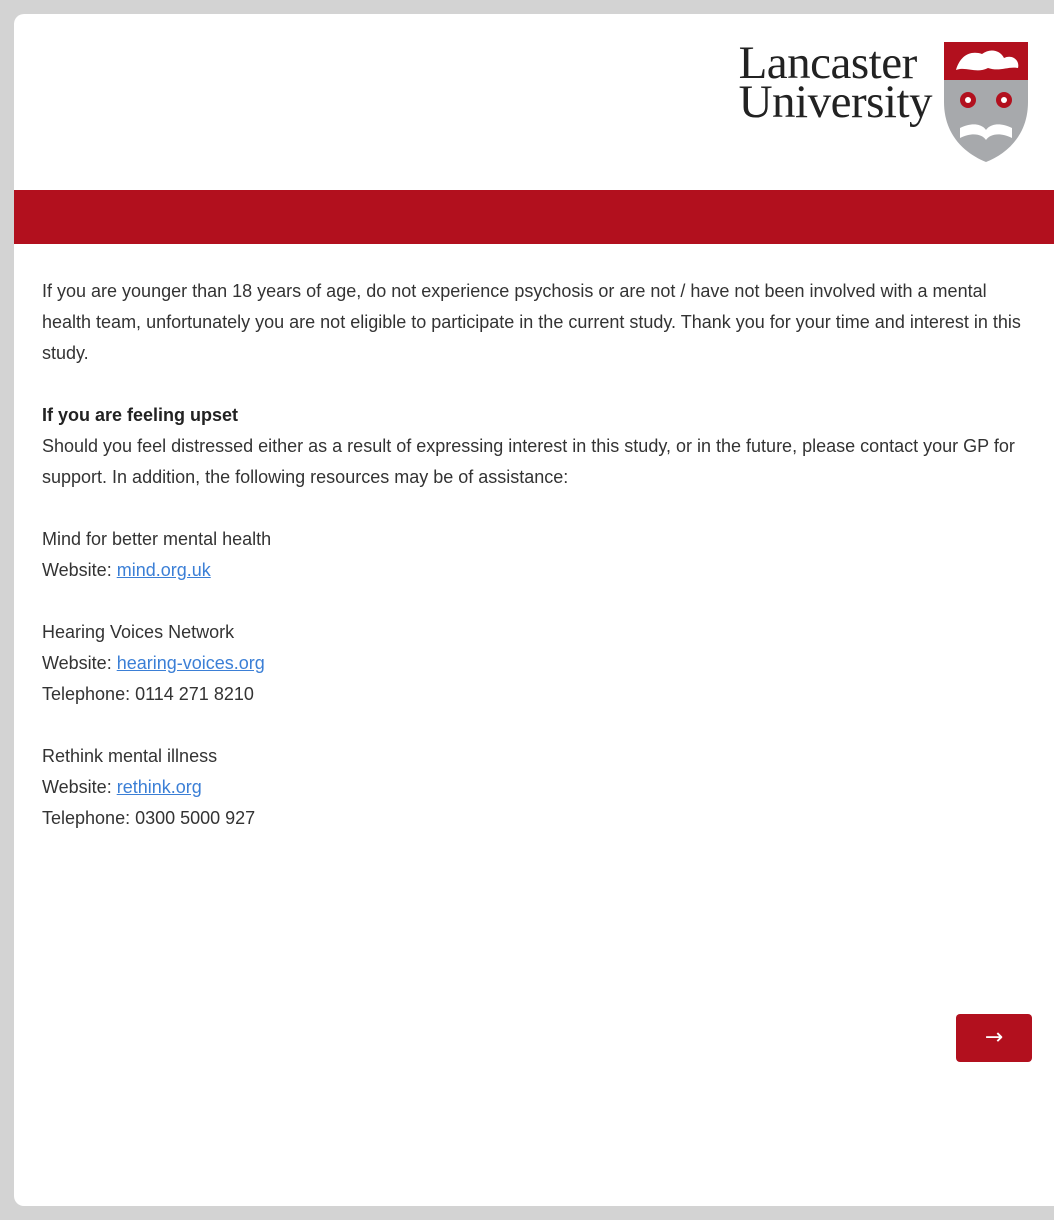  What do you see at coordinates (534, 217) in the screenshot?
I see `red-banner` at bounding box center [534, 217].